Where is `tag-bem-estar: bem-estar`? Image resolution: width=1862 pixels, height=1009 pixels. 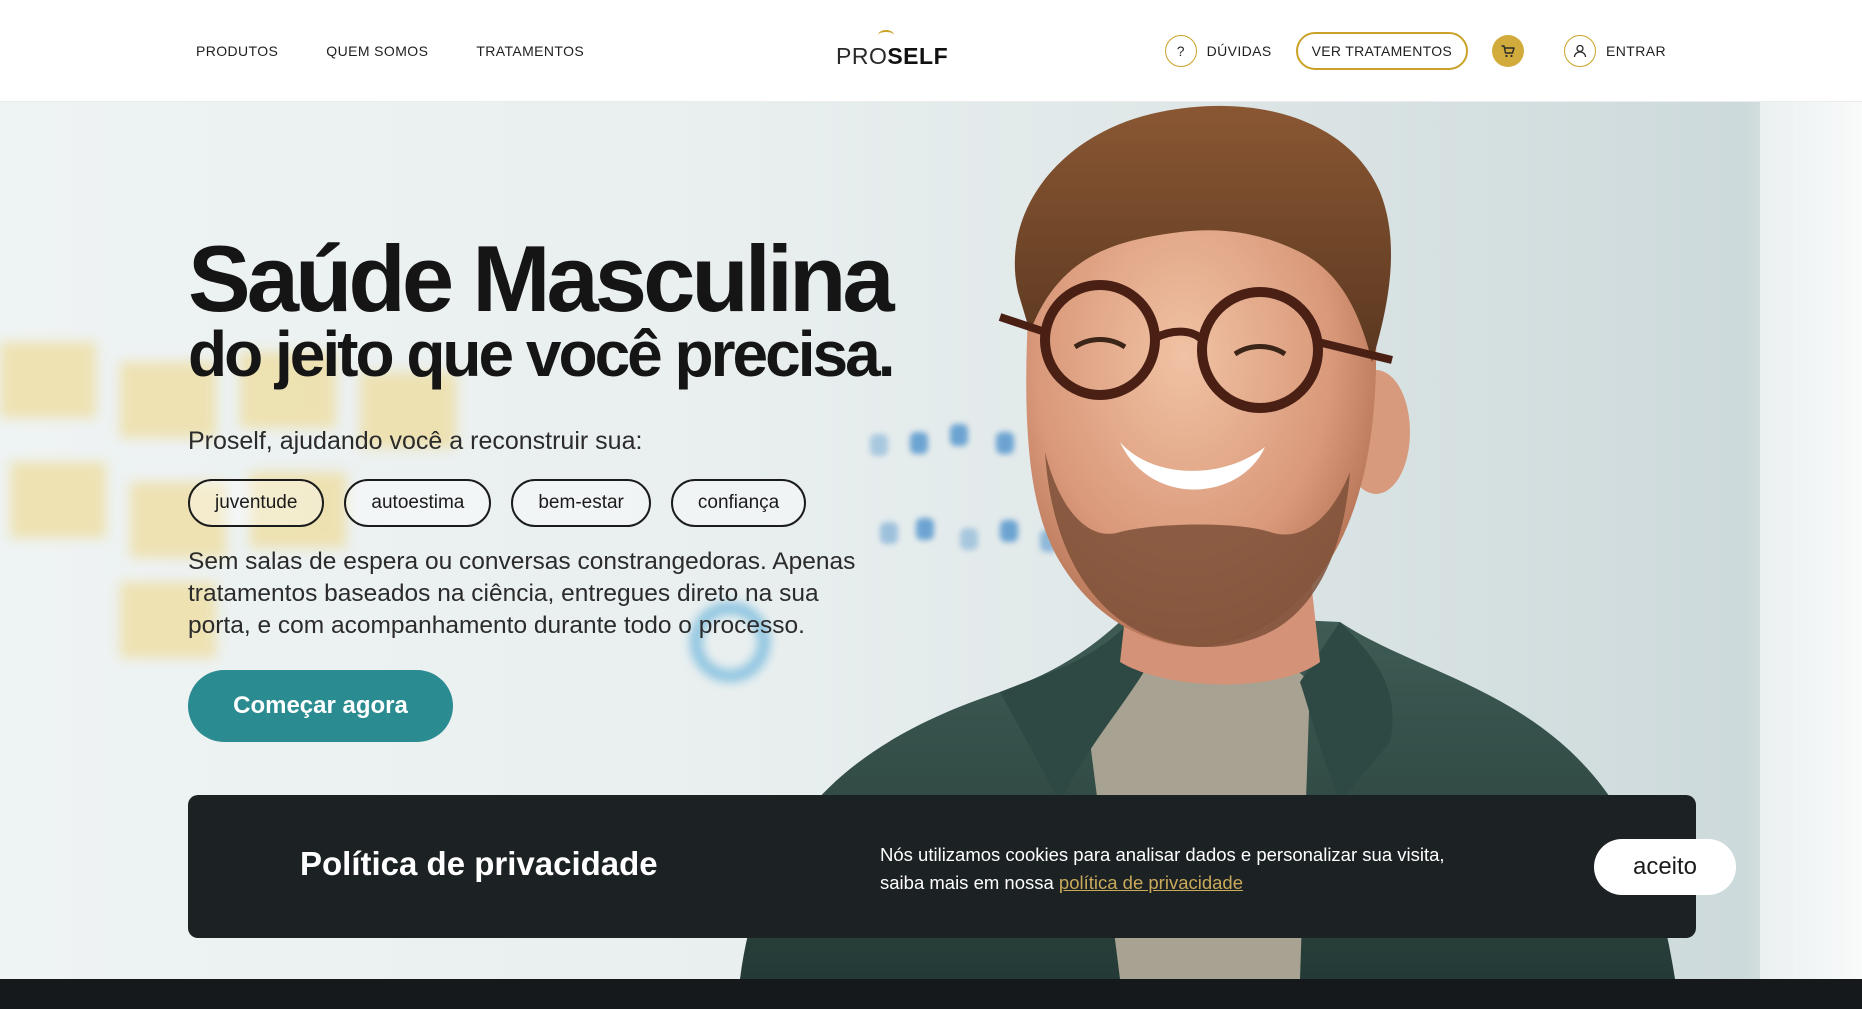
tag-bem-estar: bem-estar is located at coordinates (581, 503).